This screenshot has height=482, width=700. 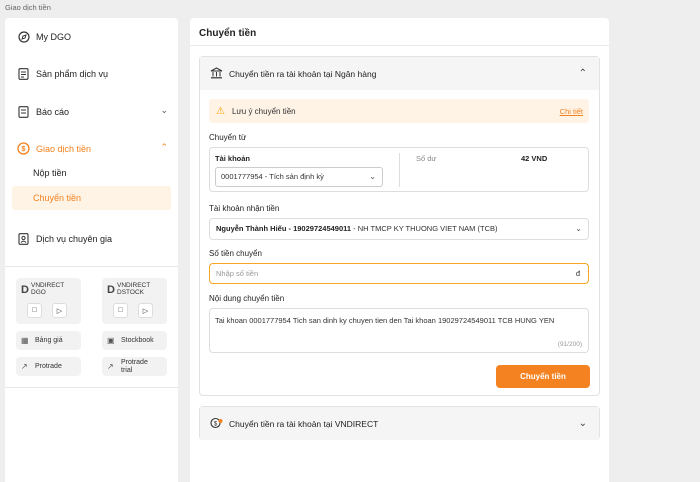 What do you see at coordinates (399, 111) in the screenshot?
I see `transfer-notice: ⚠ Lưu ý chuyển tiền Chi tiết` at bounding box center [399, 111].